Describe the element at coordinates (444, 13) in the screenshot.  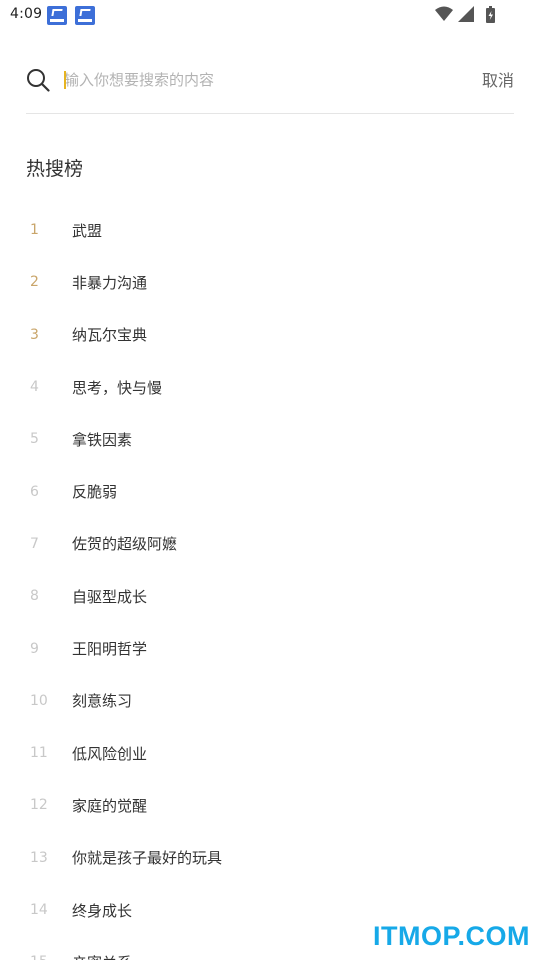
I see `wifi-icon` at that location.